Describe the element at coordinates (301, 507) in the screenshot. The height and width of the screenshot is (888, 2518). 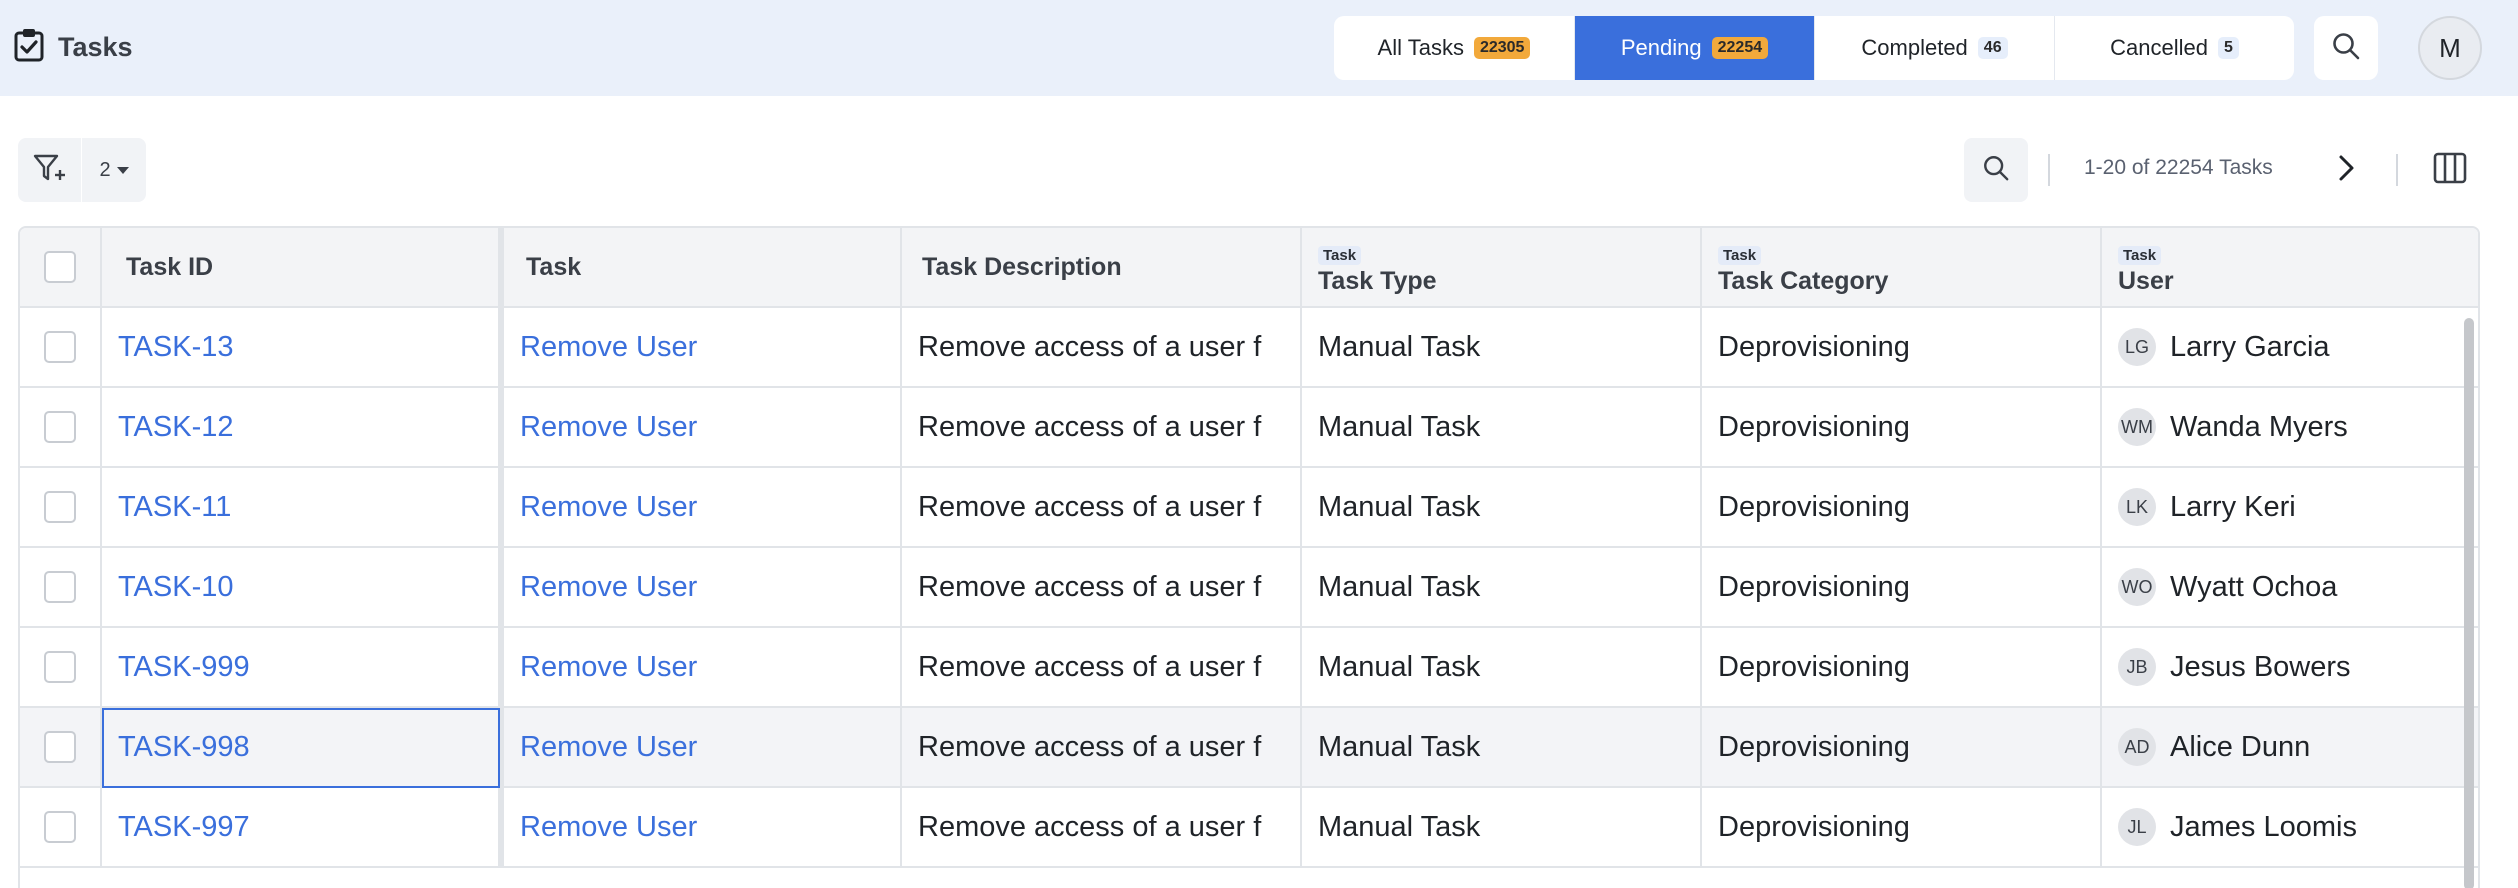
I see `task-id-cell: TASK-11` at that location.